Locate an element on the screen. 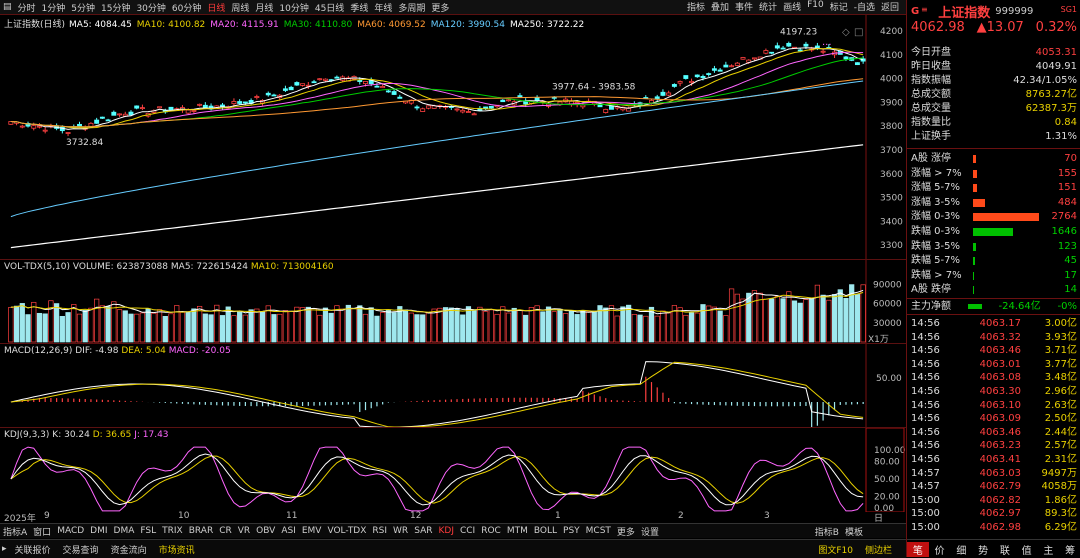 The image size is (1080, 558). indicator-tab: DMA is located at coordinates (124, 531).